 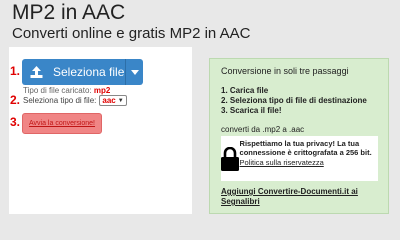 What do you see at coordinates (62, 123) in the screenshot?
I see `start-conversion-button: Avvia la conversione!` at bounding box center [62, 123].